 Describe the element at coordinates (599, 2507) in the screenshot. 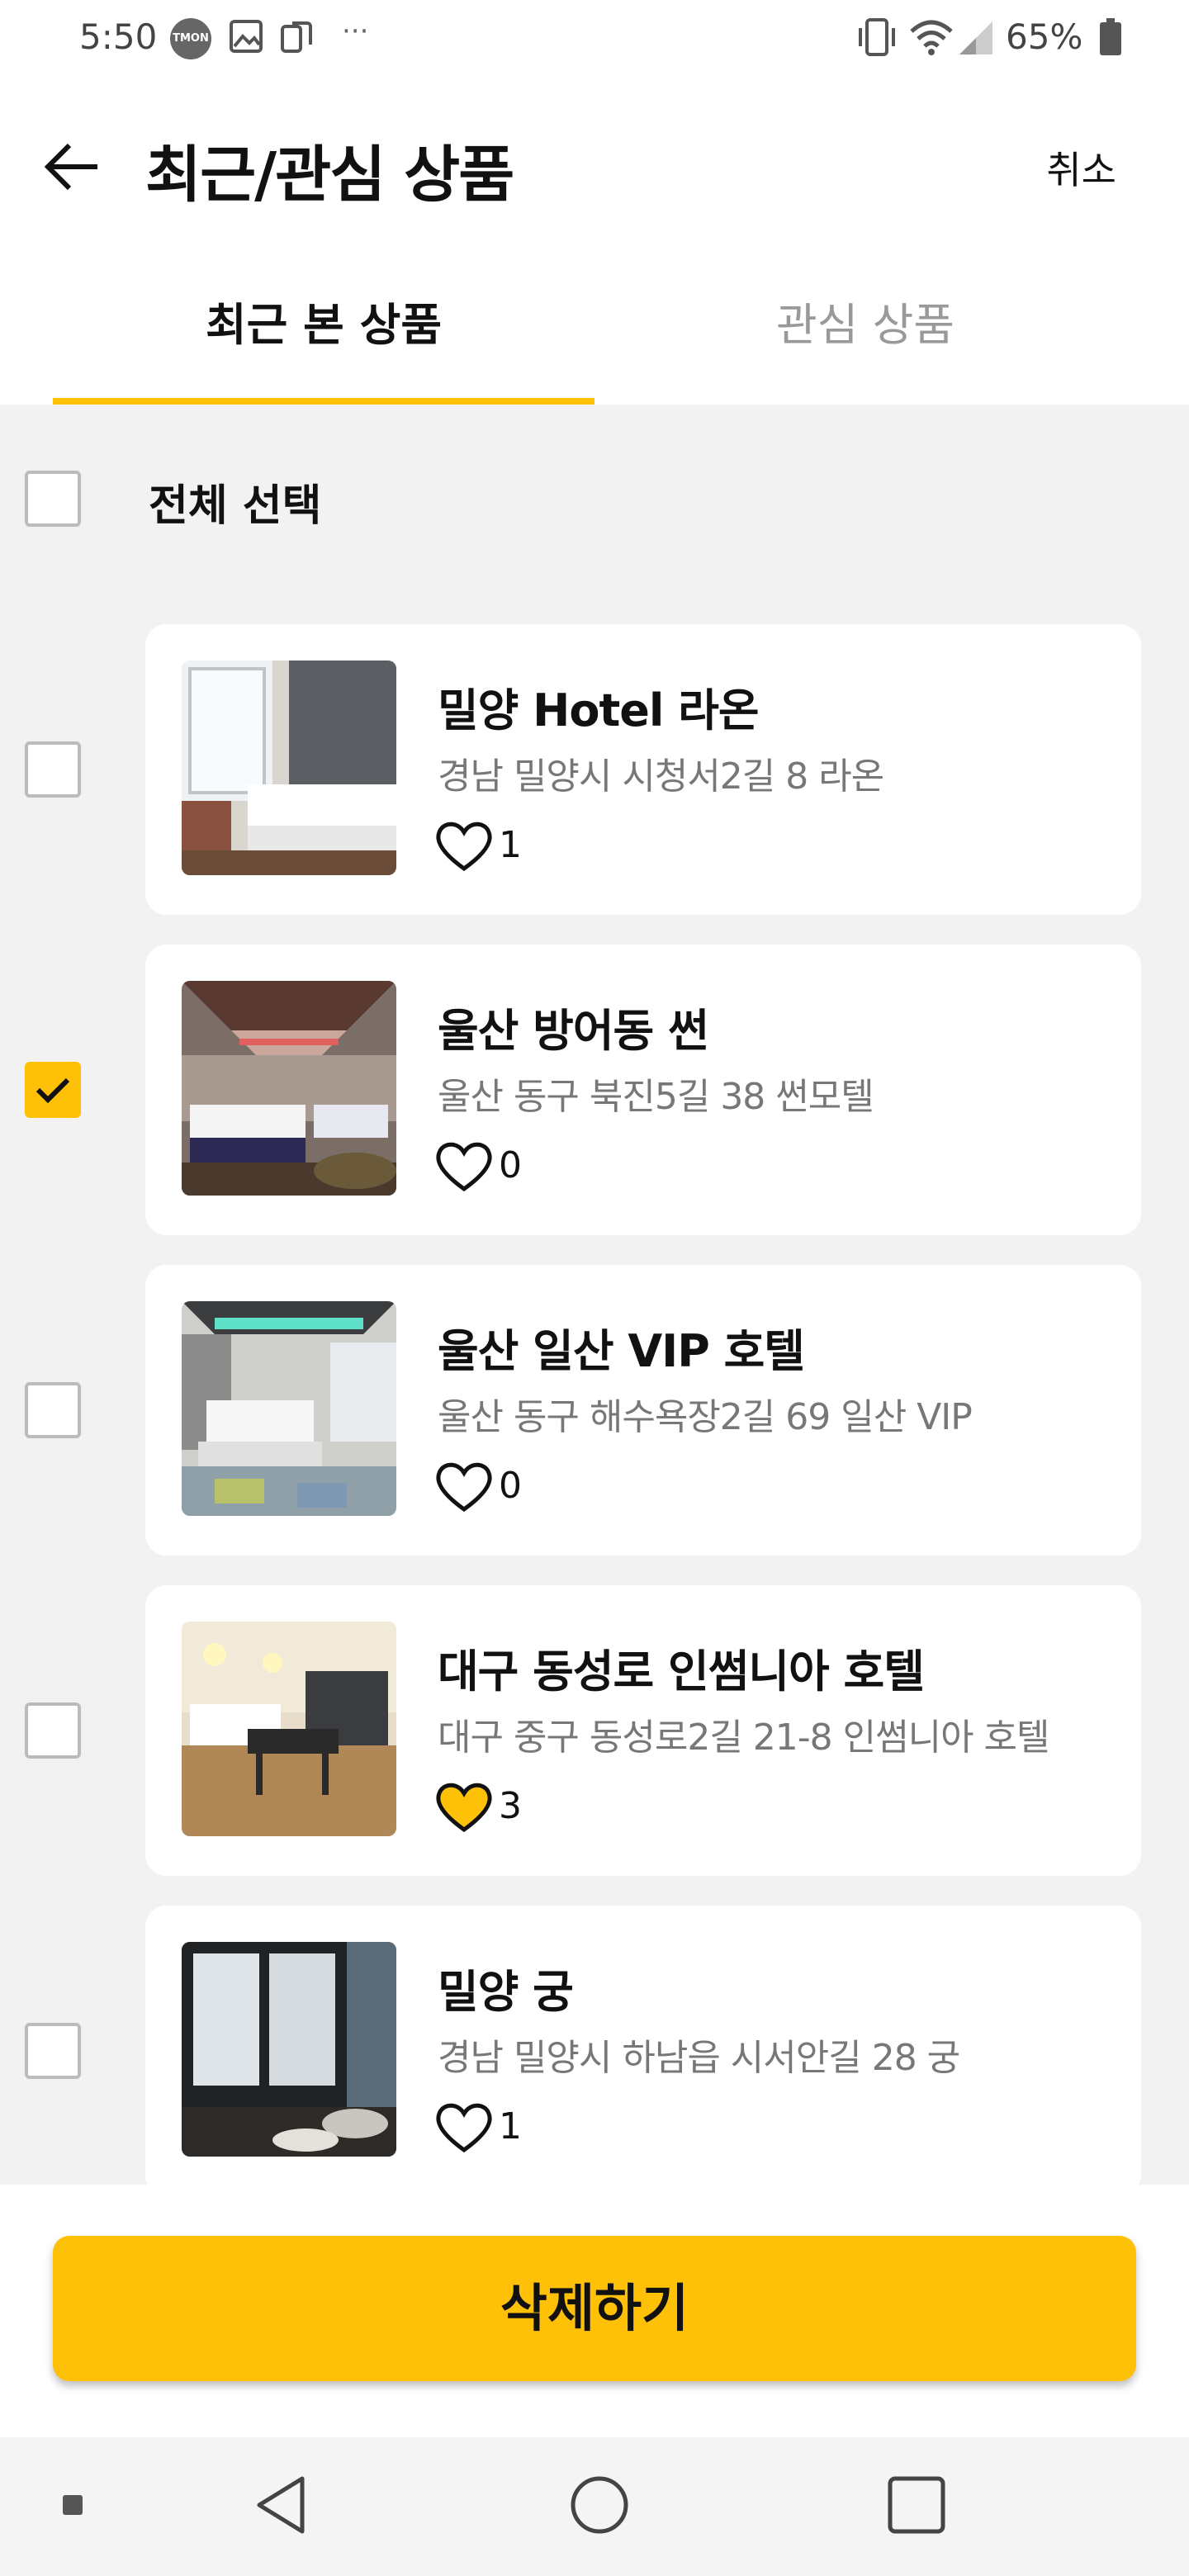

I see `nav-home-icon` at that location.